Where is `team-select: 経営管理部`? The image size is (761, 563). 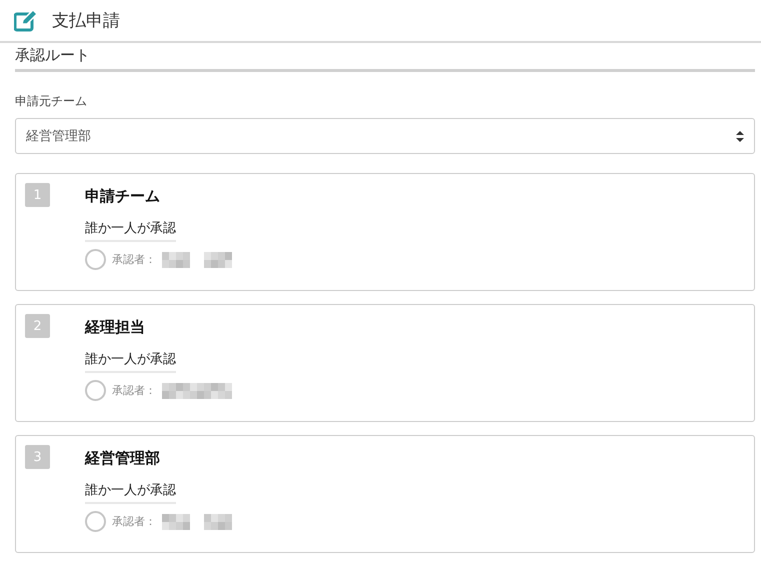 team-select: 経営管理部 is located at coordinates (385, 136).